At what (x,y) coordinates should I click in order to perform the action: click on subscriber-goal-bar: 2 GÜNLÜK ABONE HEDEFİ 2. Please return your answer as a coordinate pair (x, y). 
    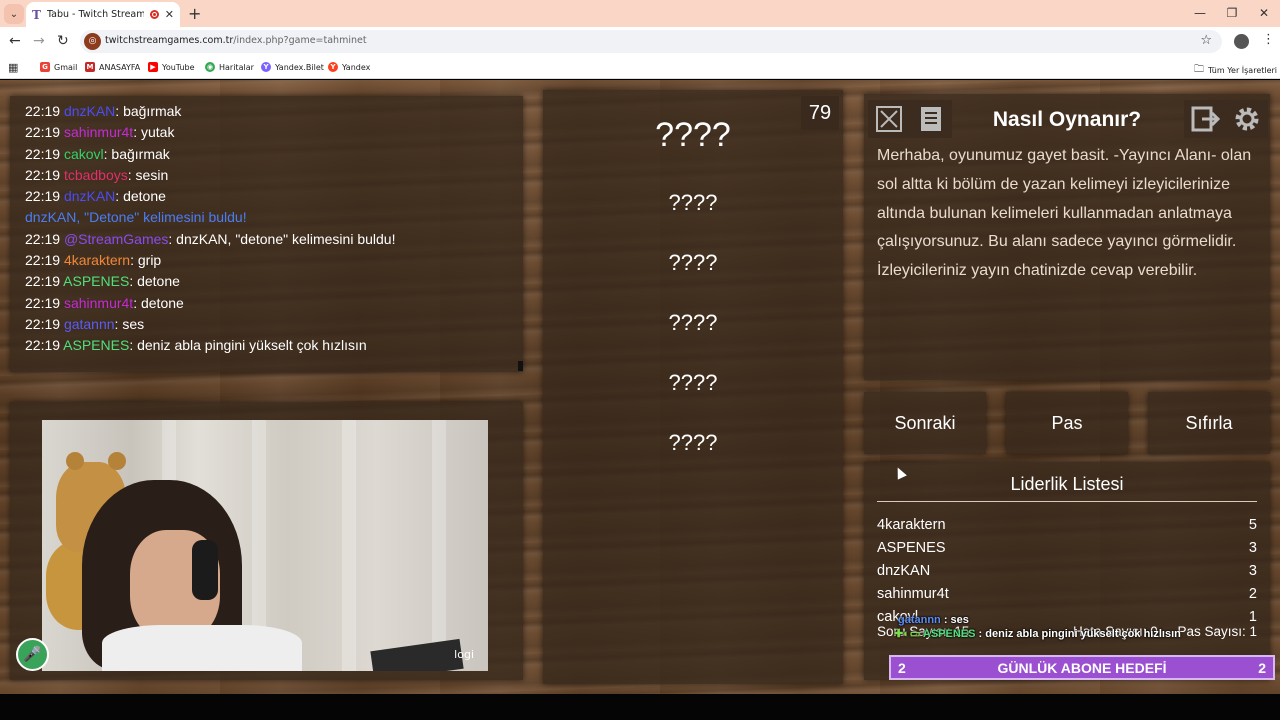
    Looking at the image, I should click on (1082, 667).